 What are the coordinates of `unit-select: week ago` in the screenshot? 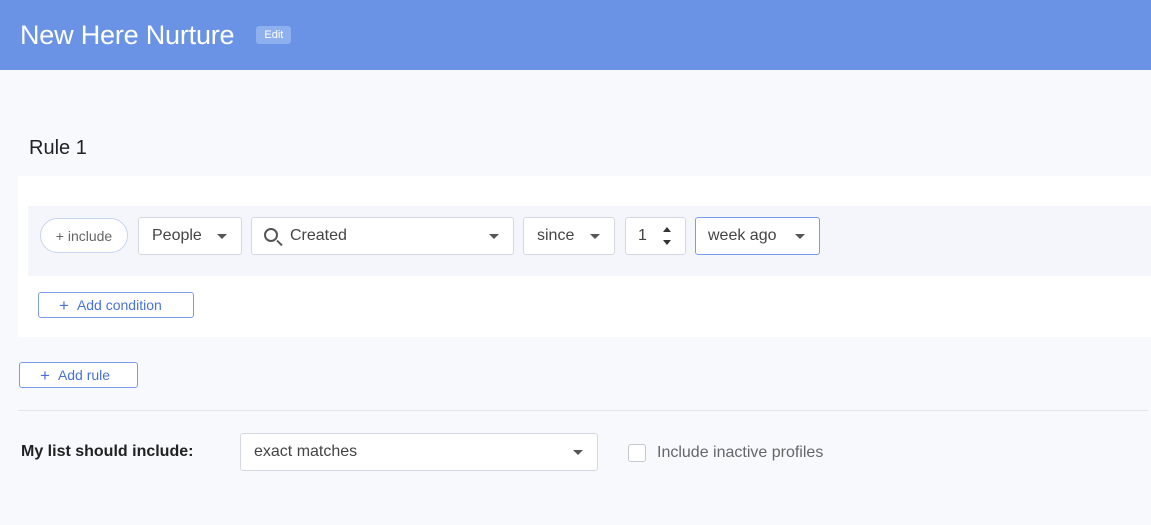 It's located at (757, 236).